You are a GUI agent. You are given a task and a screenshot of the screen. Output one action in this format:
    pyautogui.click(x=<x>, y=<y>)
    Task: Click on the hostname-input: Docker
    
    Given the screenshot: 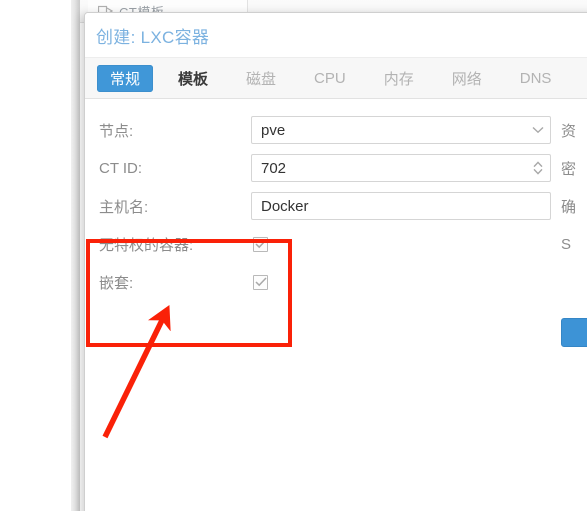 What is the action you would take?
    pyautogui.click(x=401, y=206)
    